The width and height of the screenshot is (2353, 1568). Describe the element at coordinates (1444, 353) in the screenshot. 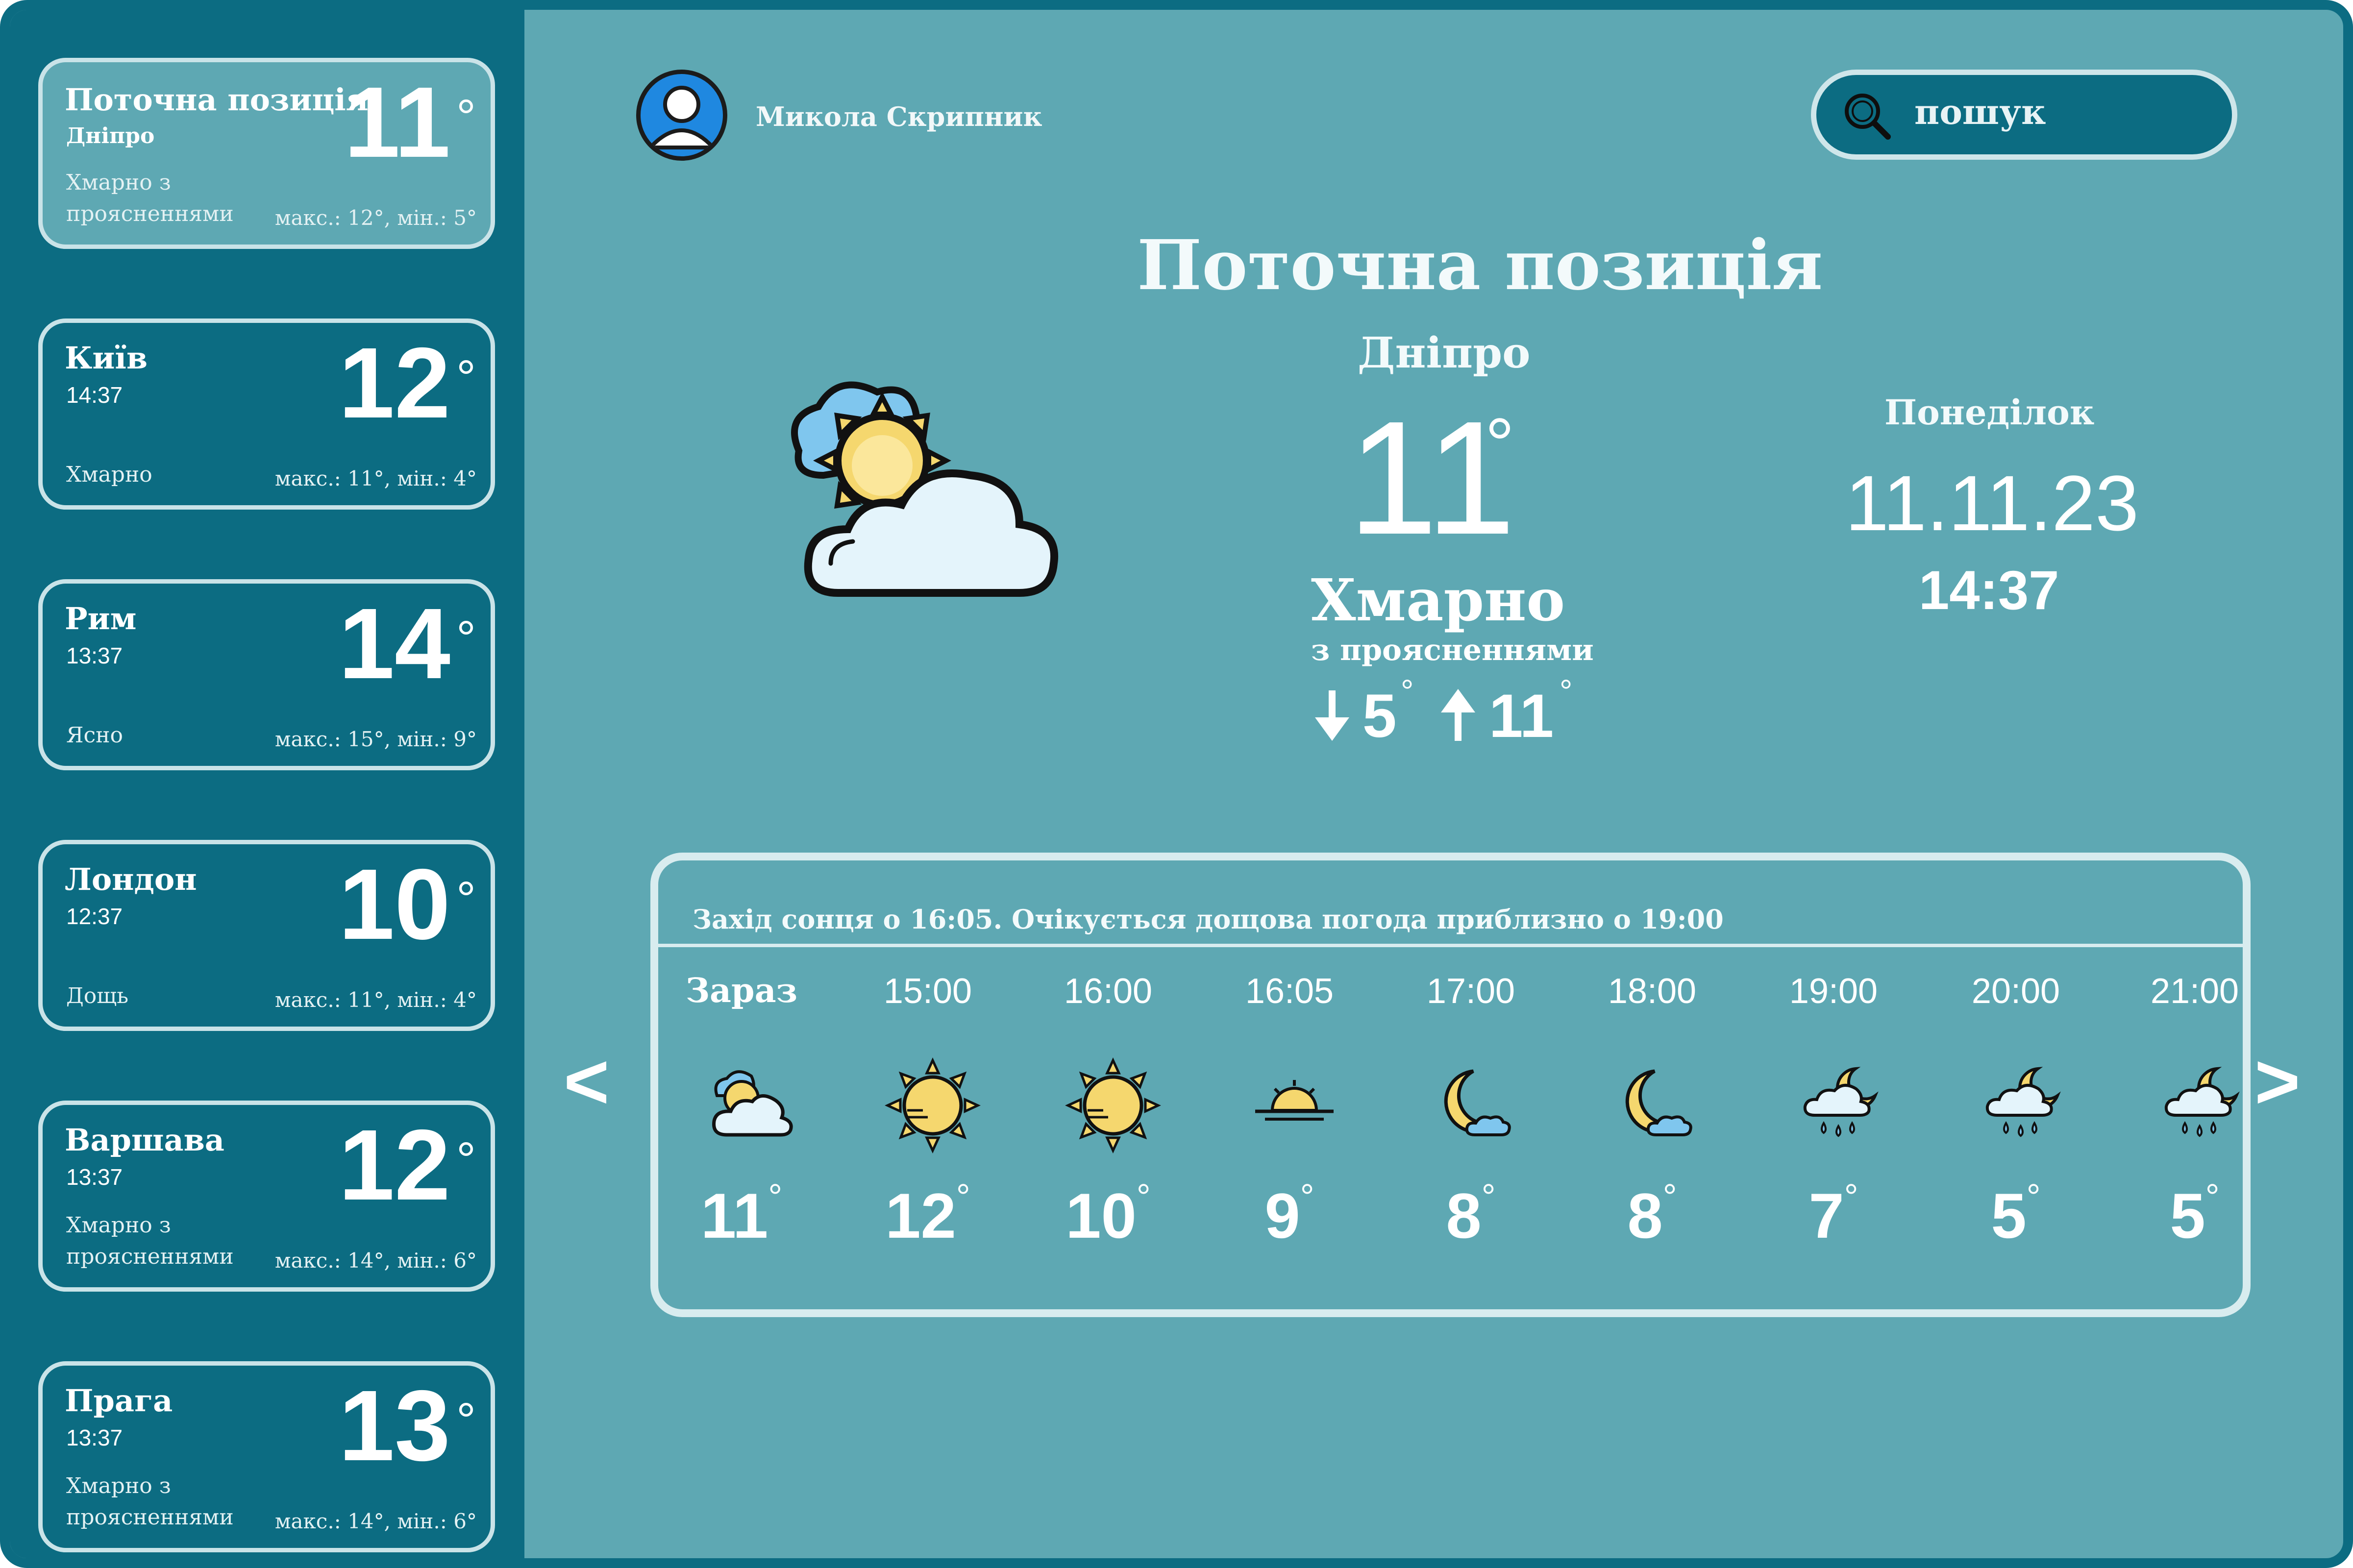

I see `current-city: Дніпро` at that location.